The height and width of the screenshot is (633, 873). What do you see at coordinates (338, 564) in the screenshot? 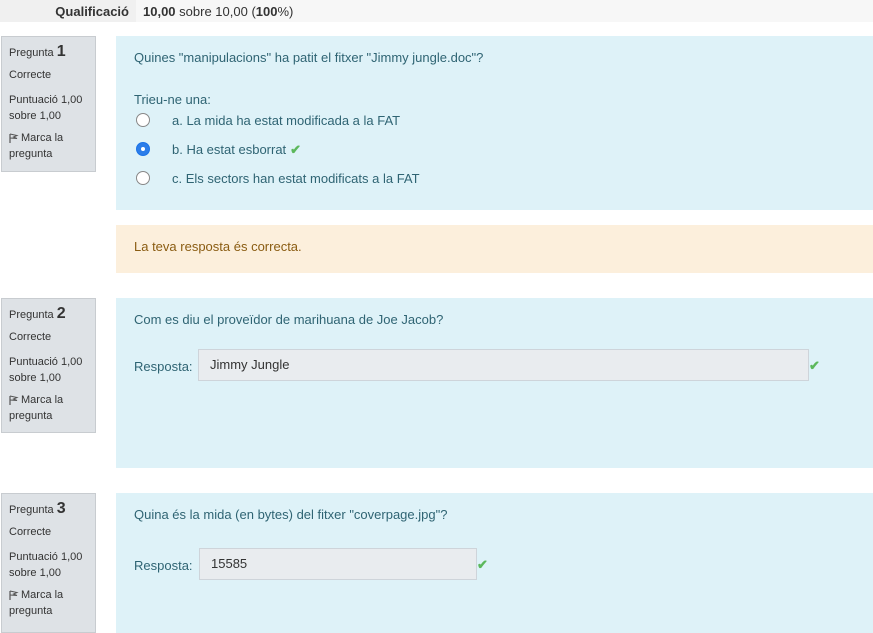
I see `answer-input: 15585` at bounding box center [338, 564].